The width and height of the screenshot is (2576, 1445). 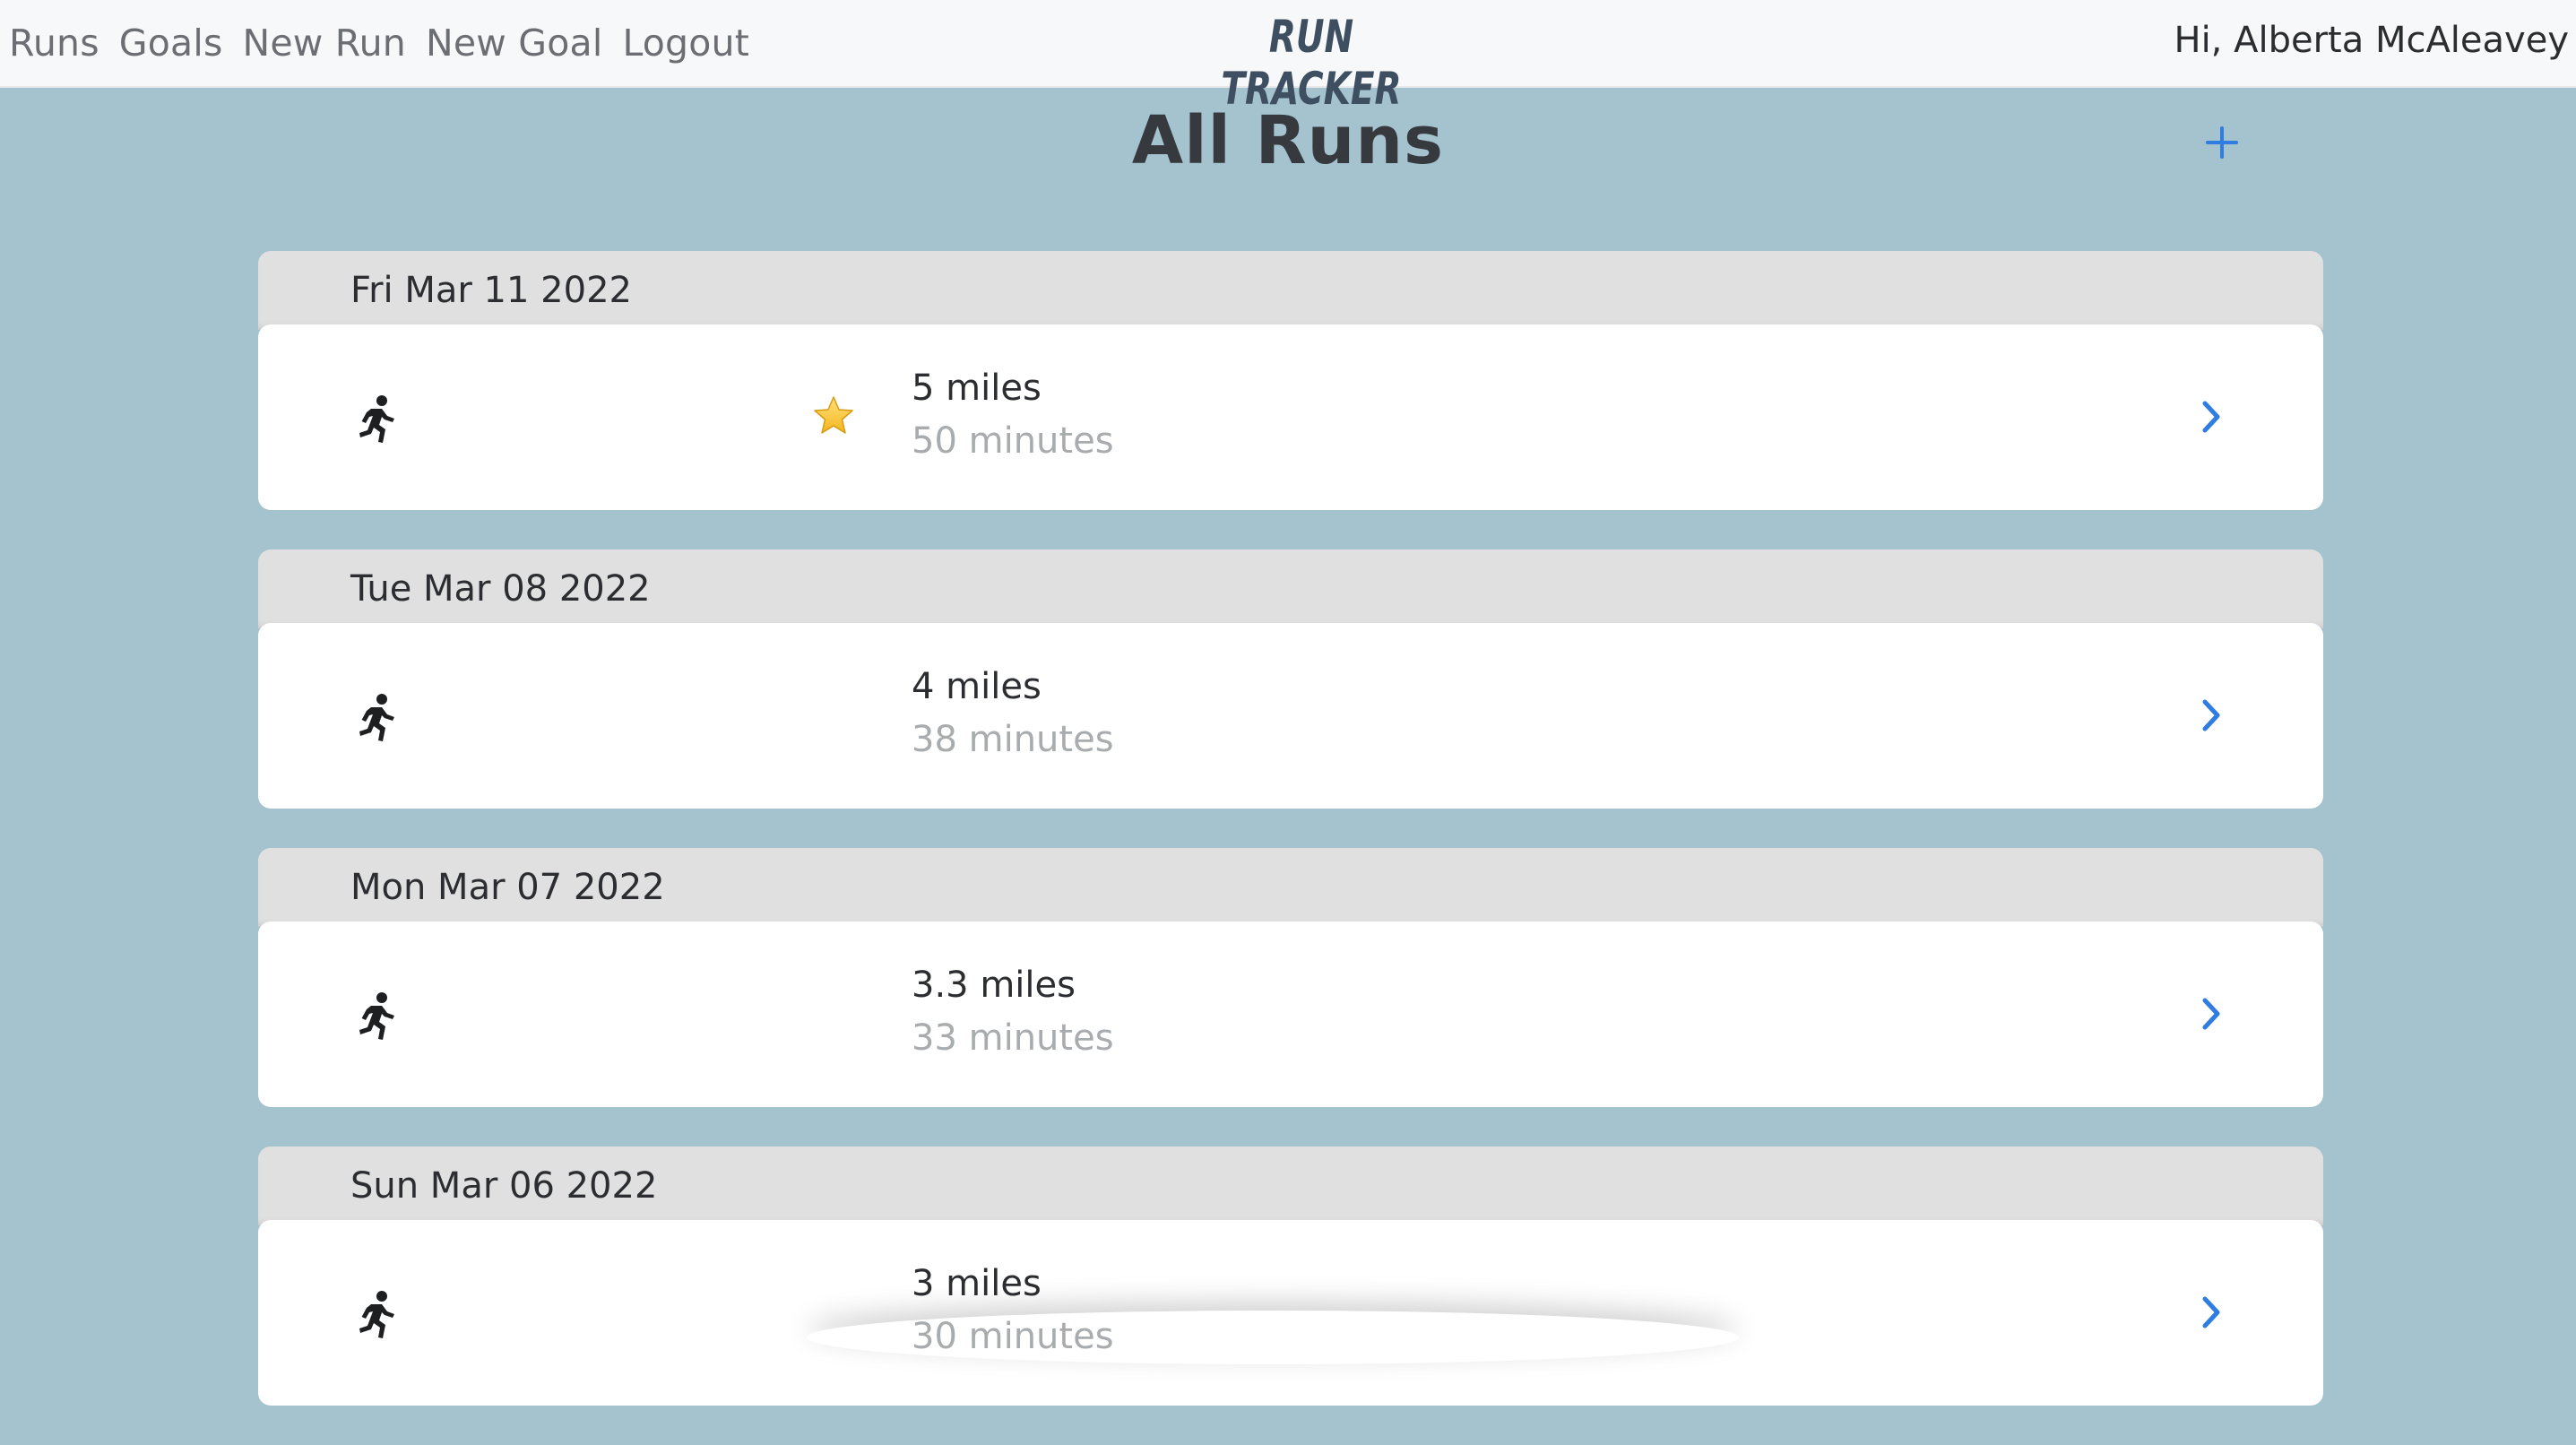 What do you see at coordinates (1290, 716) in the screenshot?
I see `run-card: 4 miles 38 minutes` at bounding box center [1290, 716].